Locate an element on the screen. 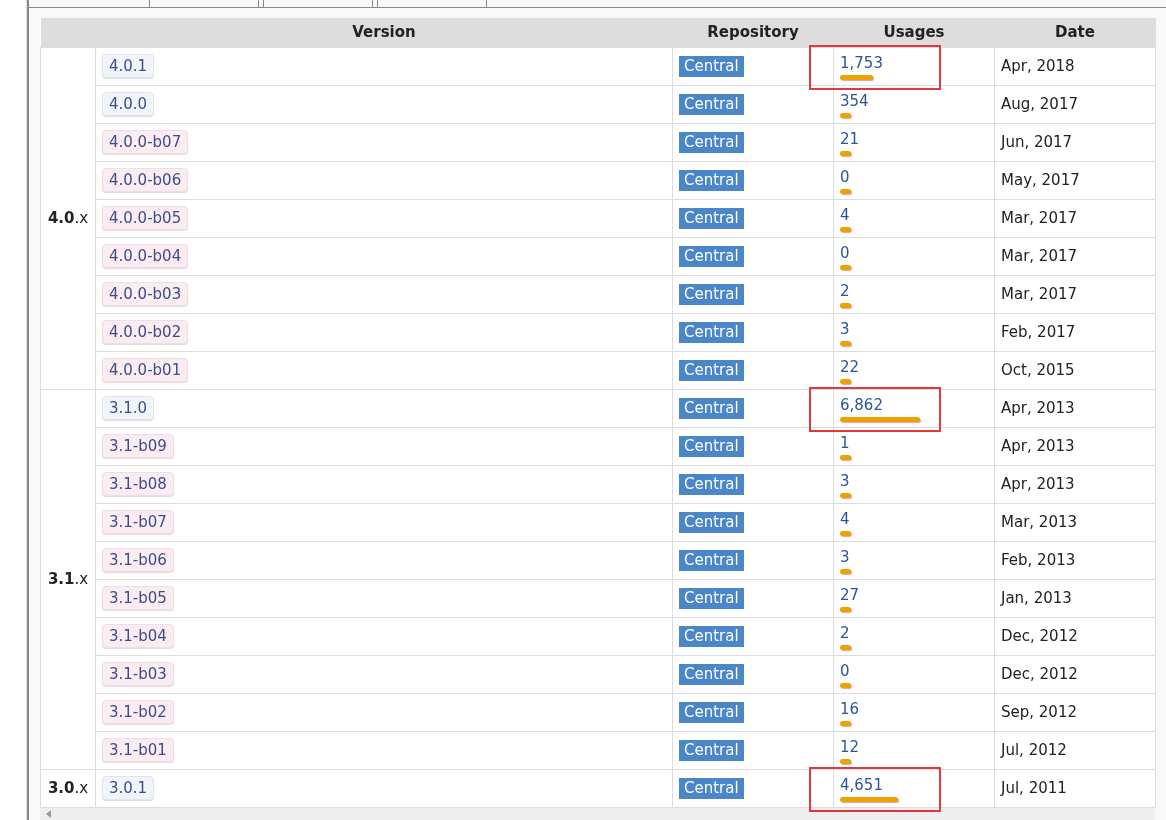  version-link: 4.0.0-b02 is located at coordinates (145, 332).